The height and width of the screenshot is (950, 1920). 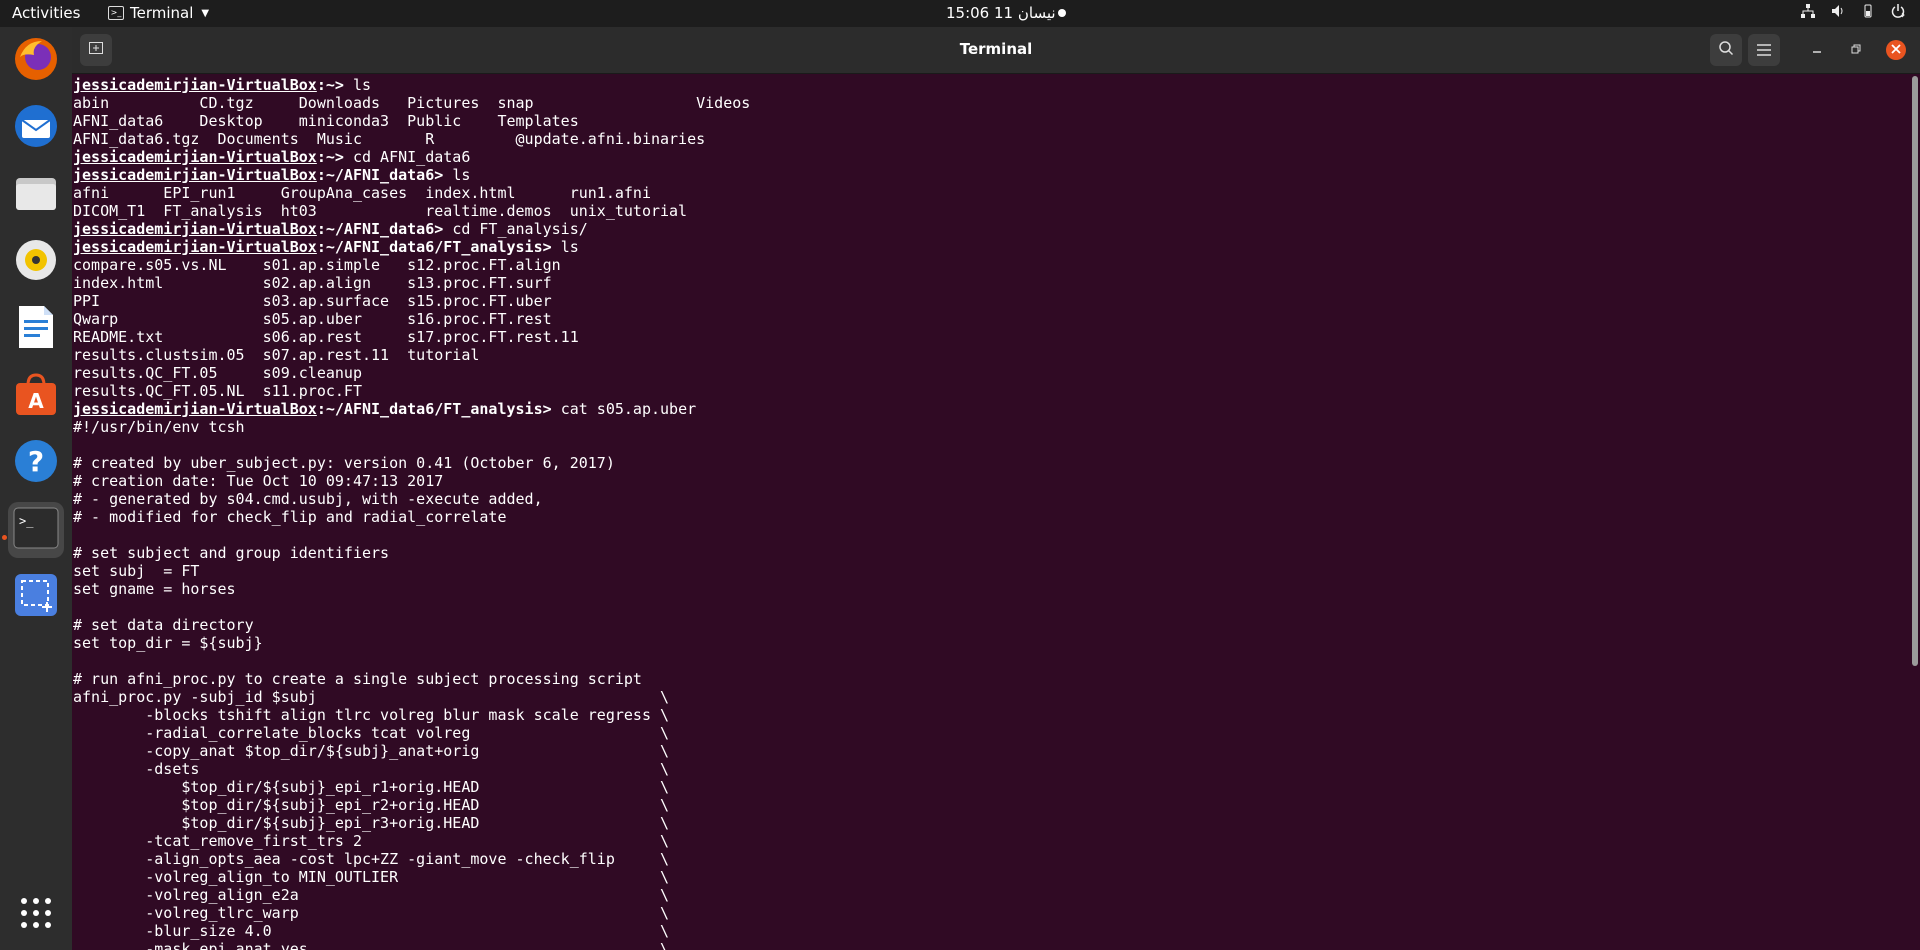 I want to click on software-center-icon: A, so click(x=36, y=396).